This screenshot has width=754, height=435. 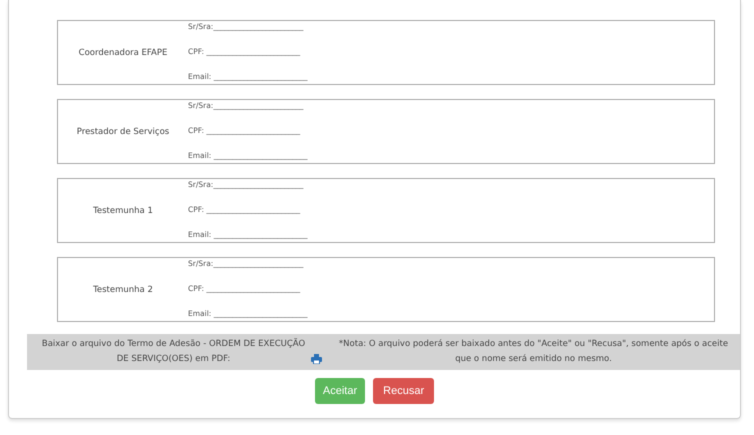 I want to click on role-label: Testemunha 2, so click(x=123, y=289).